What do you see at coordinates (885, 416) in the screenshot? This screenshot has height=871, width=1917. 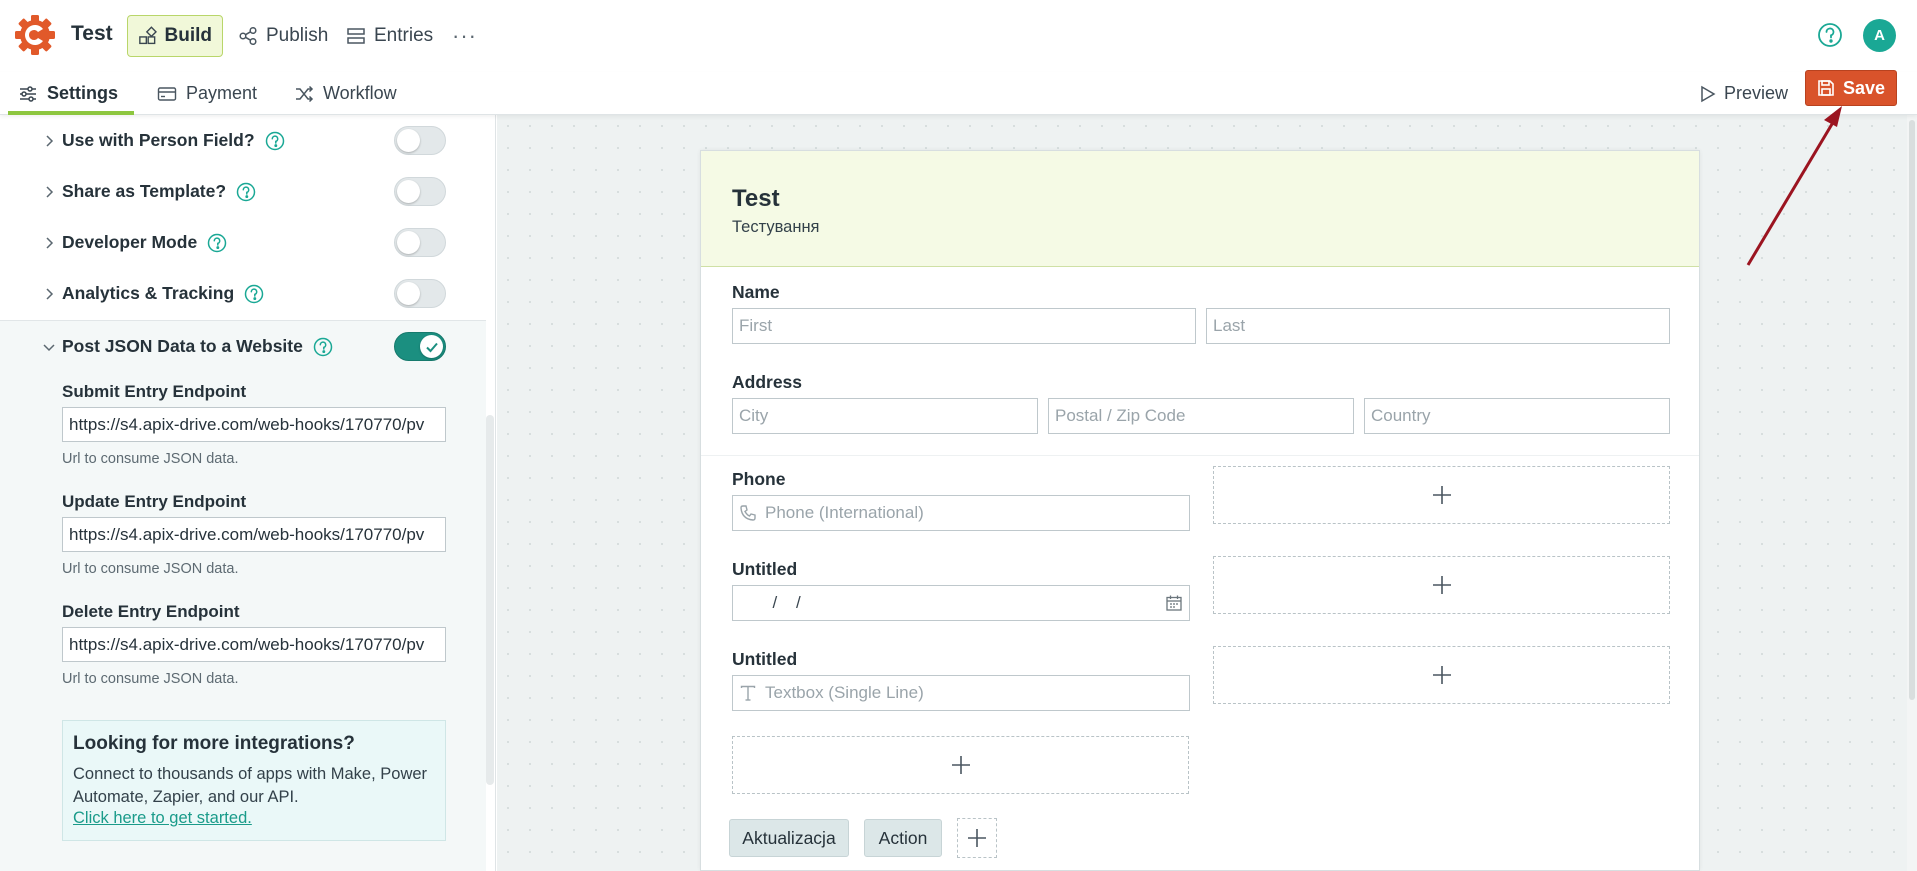 I see `city-input: City` at bounding box center [885, 416].